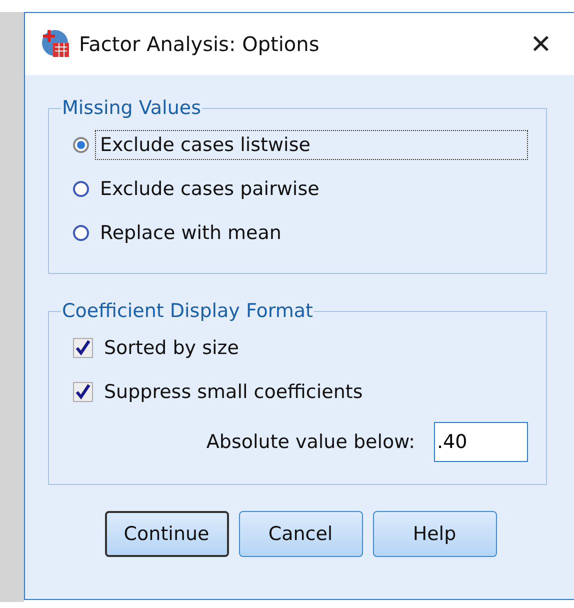 This screenshot has height=608, width=574. Describe the element at coordinates (233, 392) in the screenshot. I see `checkbox-label: Suppress small coefficients` at that location.